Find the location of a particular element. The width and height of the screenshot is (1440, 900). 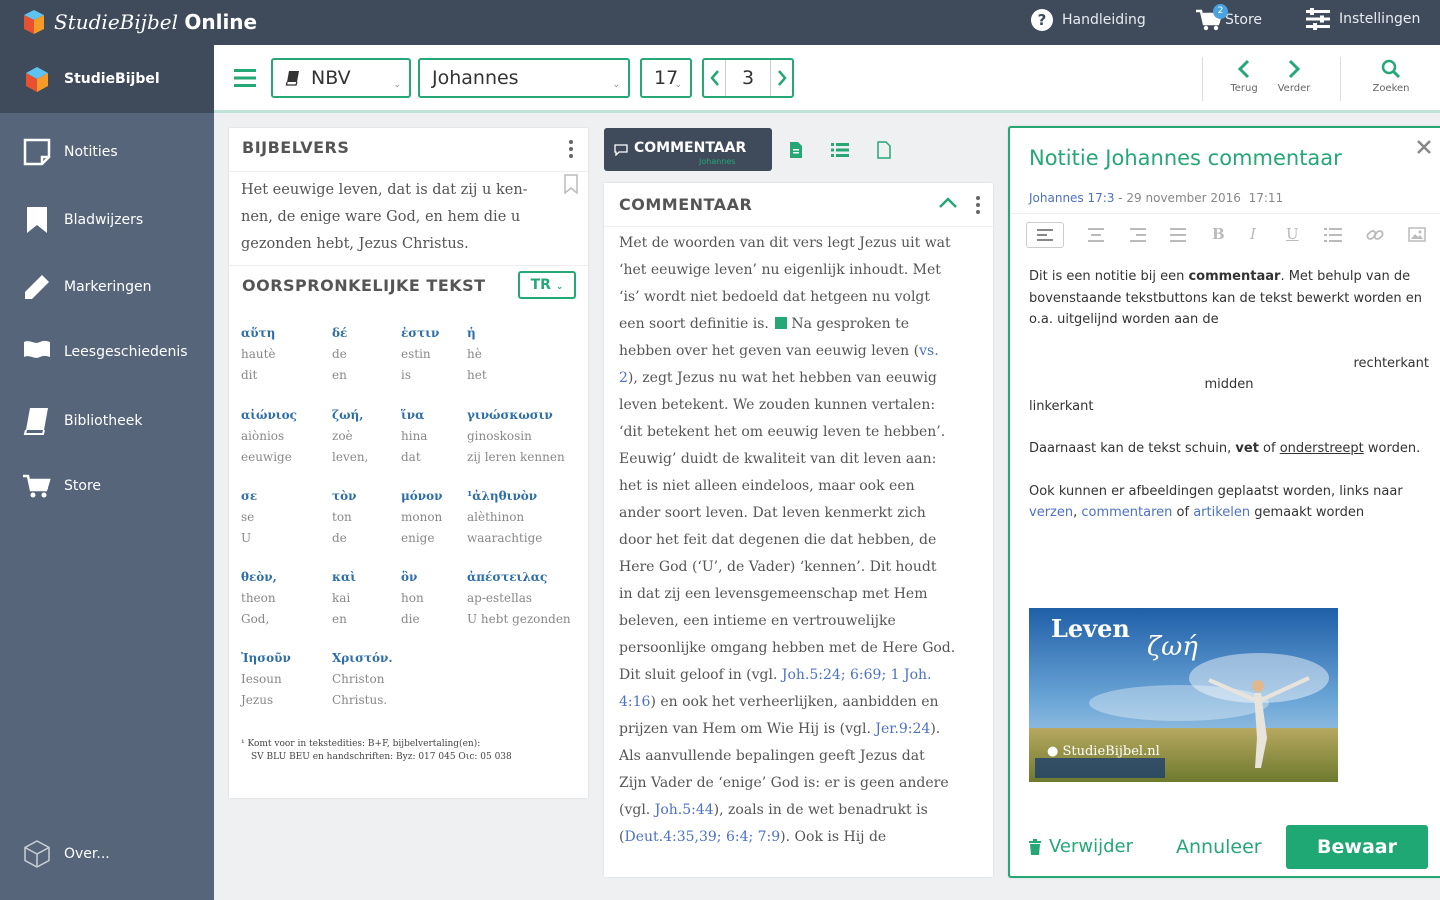

next-verse-button is located at coordinates (781, 78).